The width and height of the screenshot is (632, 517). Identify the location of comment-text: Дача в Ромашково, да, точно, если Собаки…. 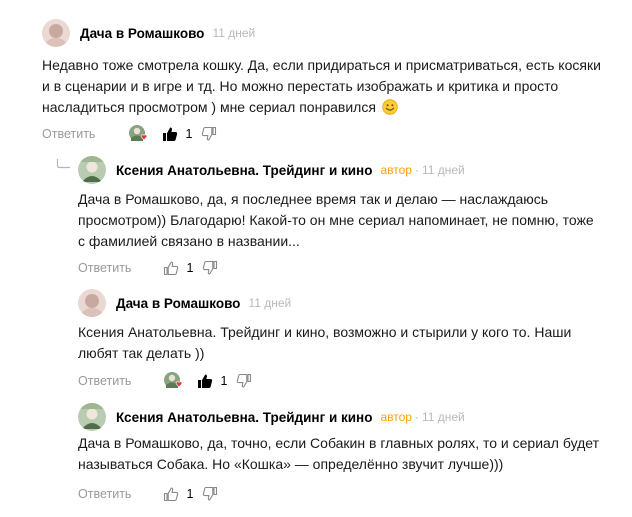
(338, 454).